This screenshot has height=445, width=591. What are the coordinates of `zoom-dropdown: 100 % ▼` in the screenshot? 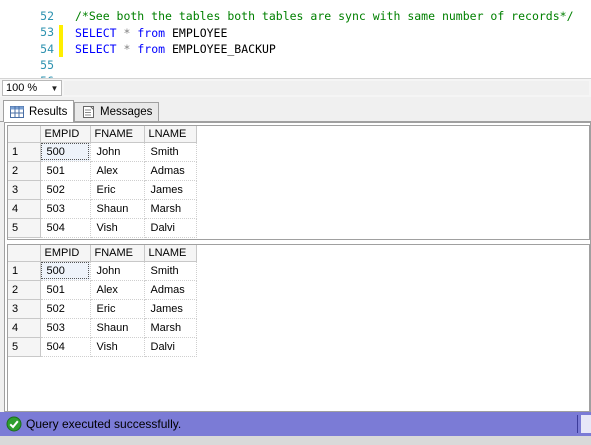 It's located at (32, 88).